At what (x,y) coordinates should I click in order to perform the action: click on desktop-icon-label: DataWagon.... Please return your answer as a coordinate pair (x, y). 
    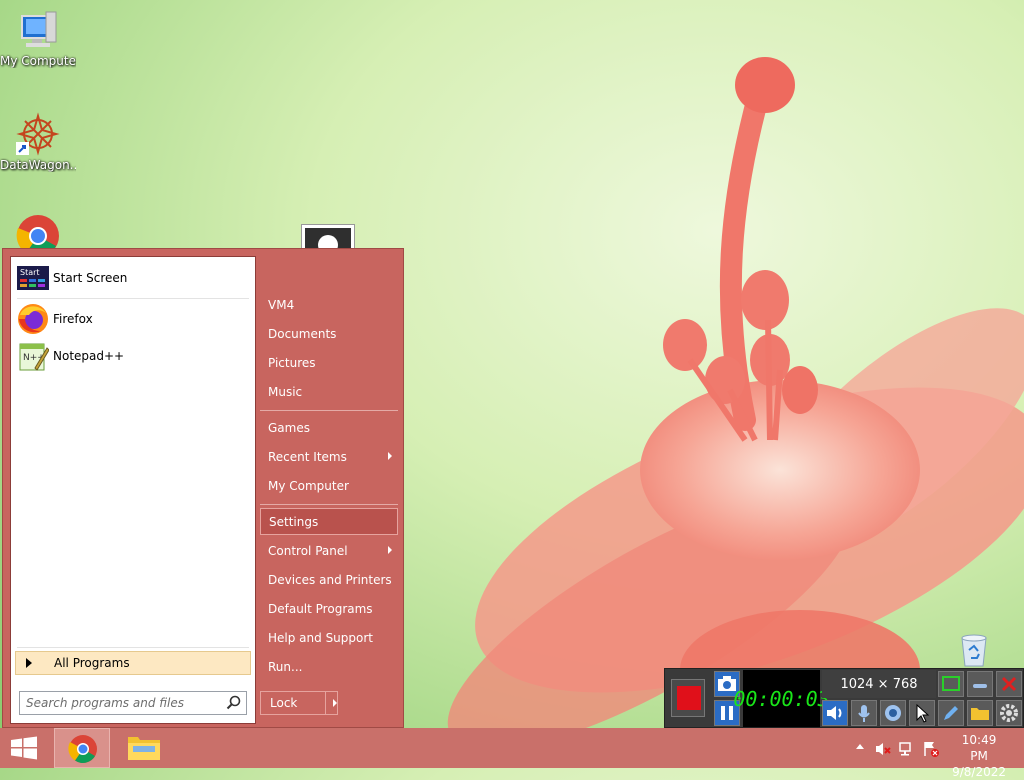
    Looking at the image, I should click on (38, 165).